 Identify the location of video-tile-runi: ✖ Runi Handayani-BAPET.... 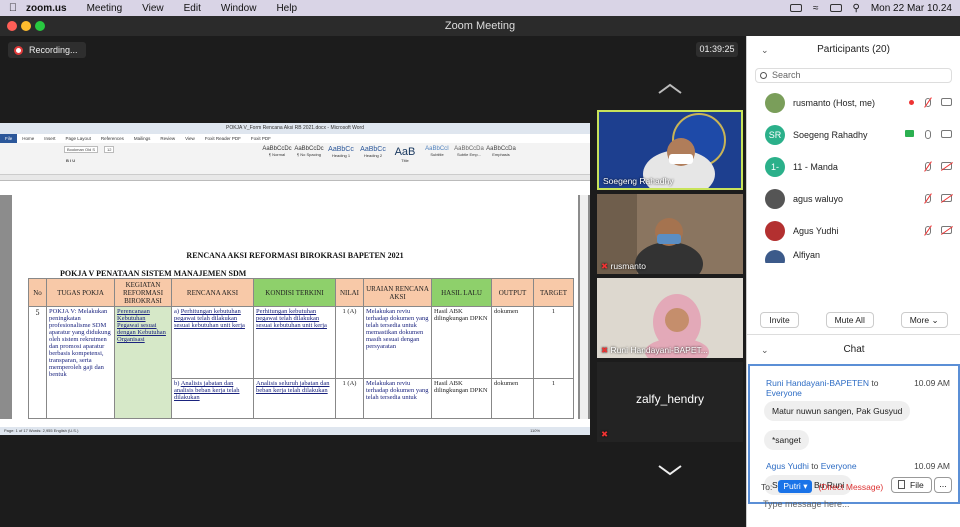
(670, 318).